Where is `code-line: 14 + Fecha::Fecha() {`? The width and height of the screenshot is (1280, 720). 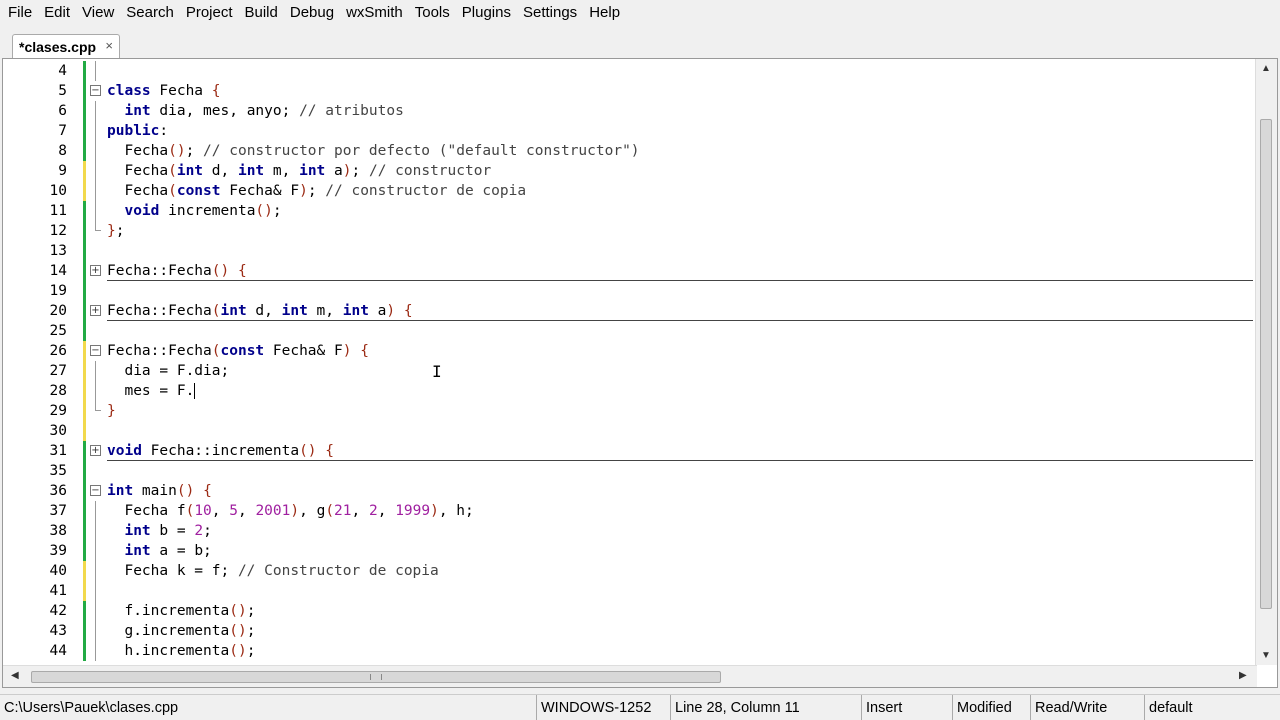 code-line: 14 + Fecha::Fecha() { is located at coordinates (645, 271).